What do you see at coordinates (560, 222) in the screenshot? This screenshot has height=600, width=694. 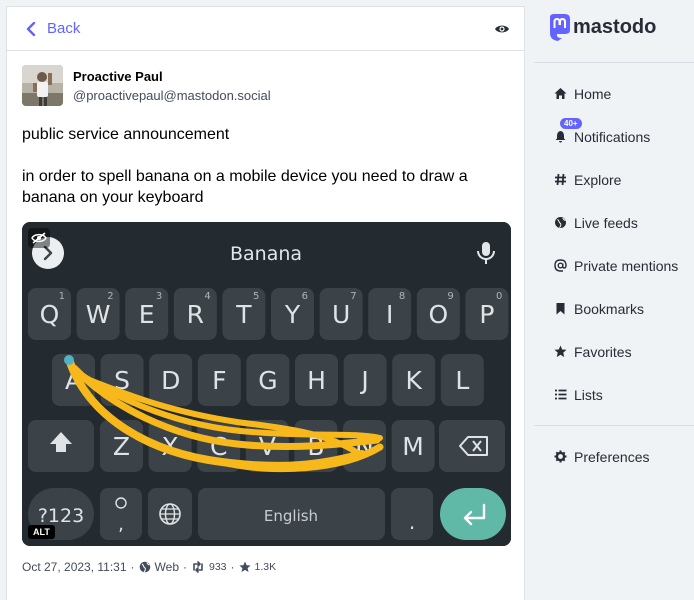 I see `globe-icon` at bounding box center [560, 222].